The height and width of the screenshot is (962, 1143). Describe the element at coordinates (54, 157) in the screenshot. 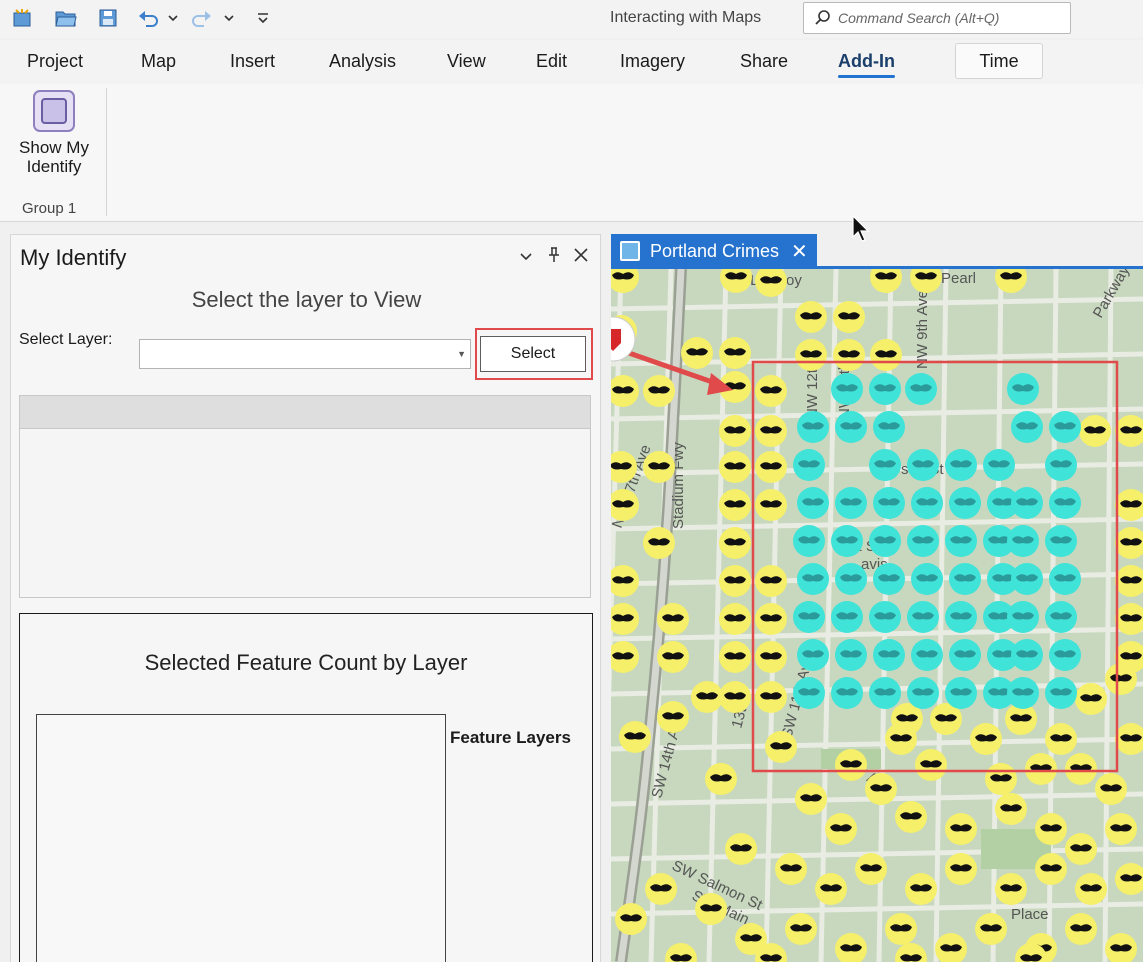

I see `show-my-identify-label: Show My Identify` at that location.